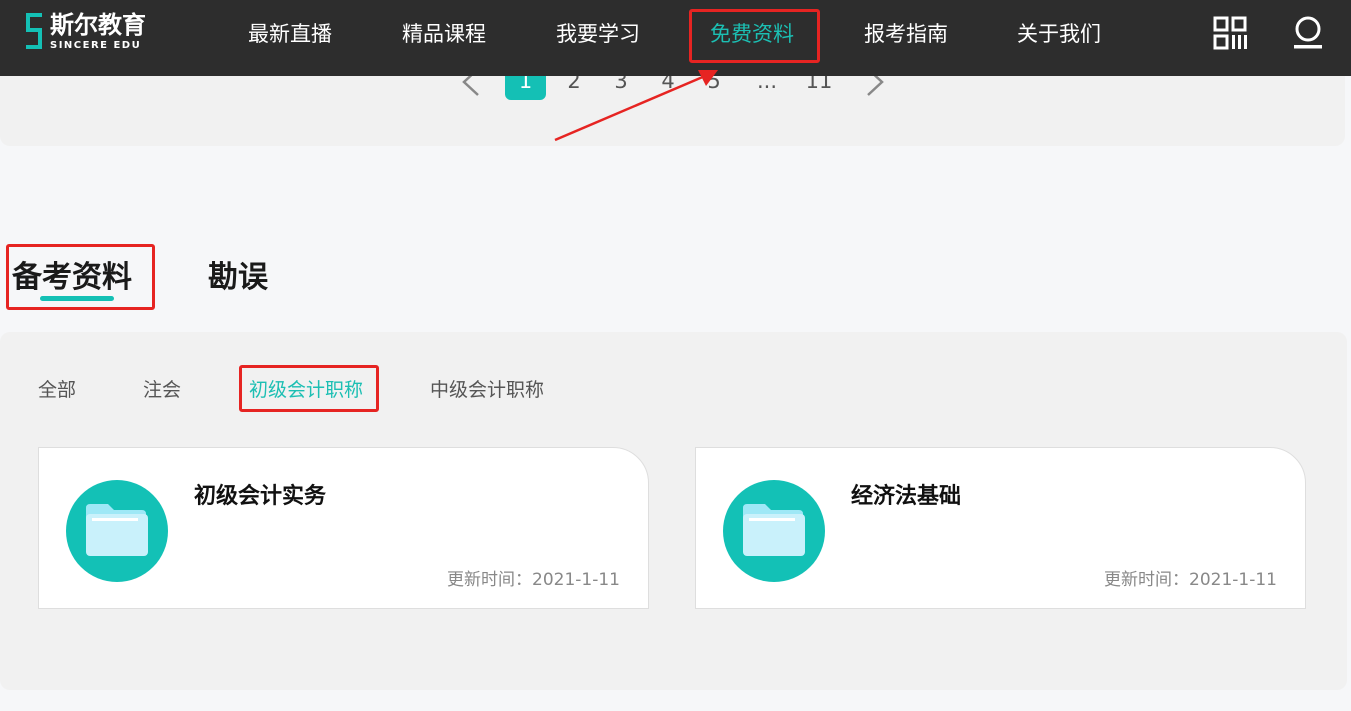 The width and height of the screenshot is (1351, 711). I want to click on qr-code-icon, so click(1230, 33).